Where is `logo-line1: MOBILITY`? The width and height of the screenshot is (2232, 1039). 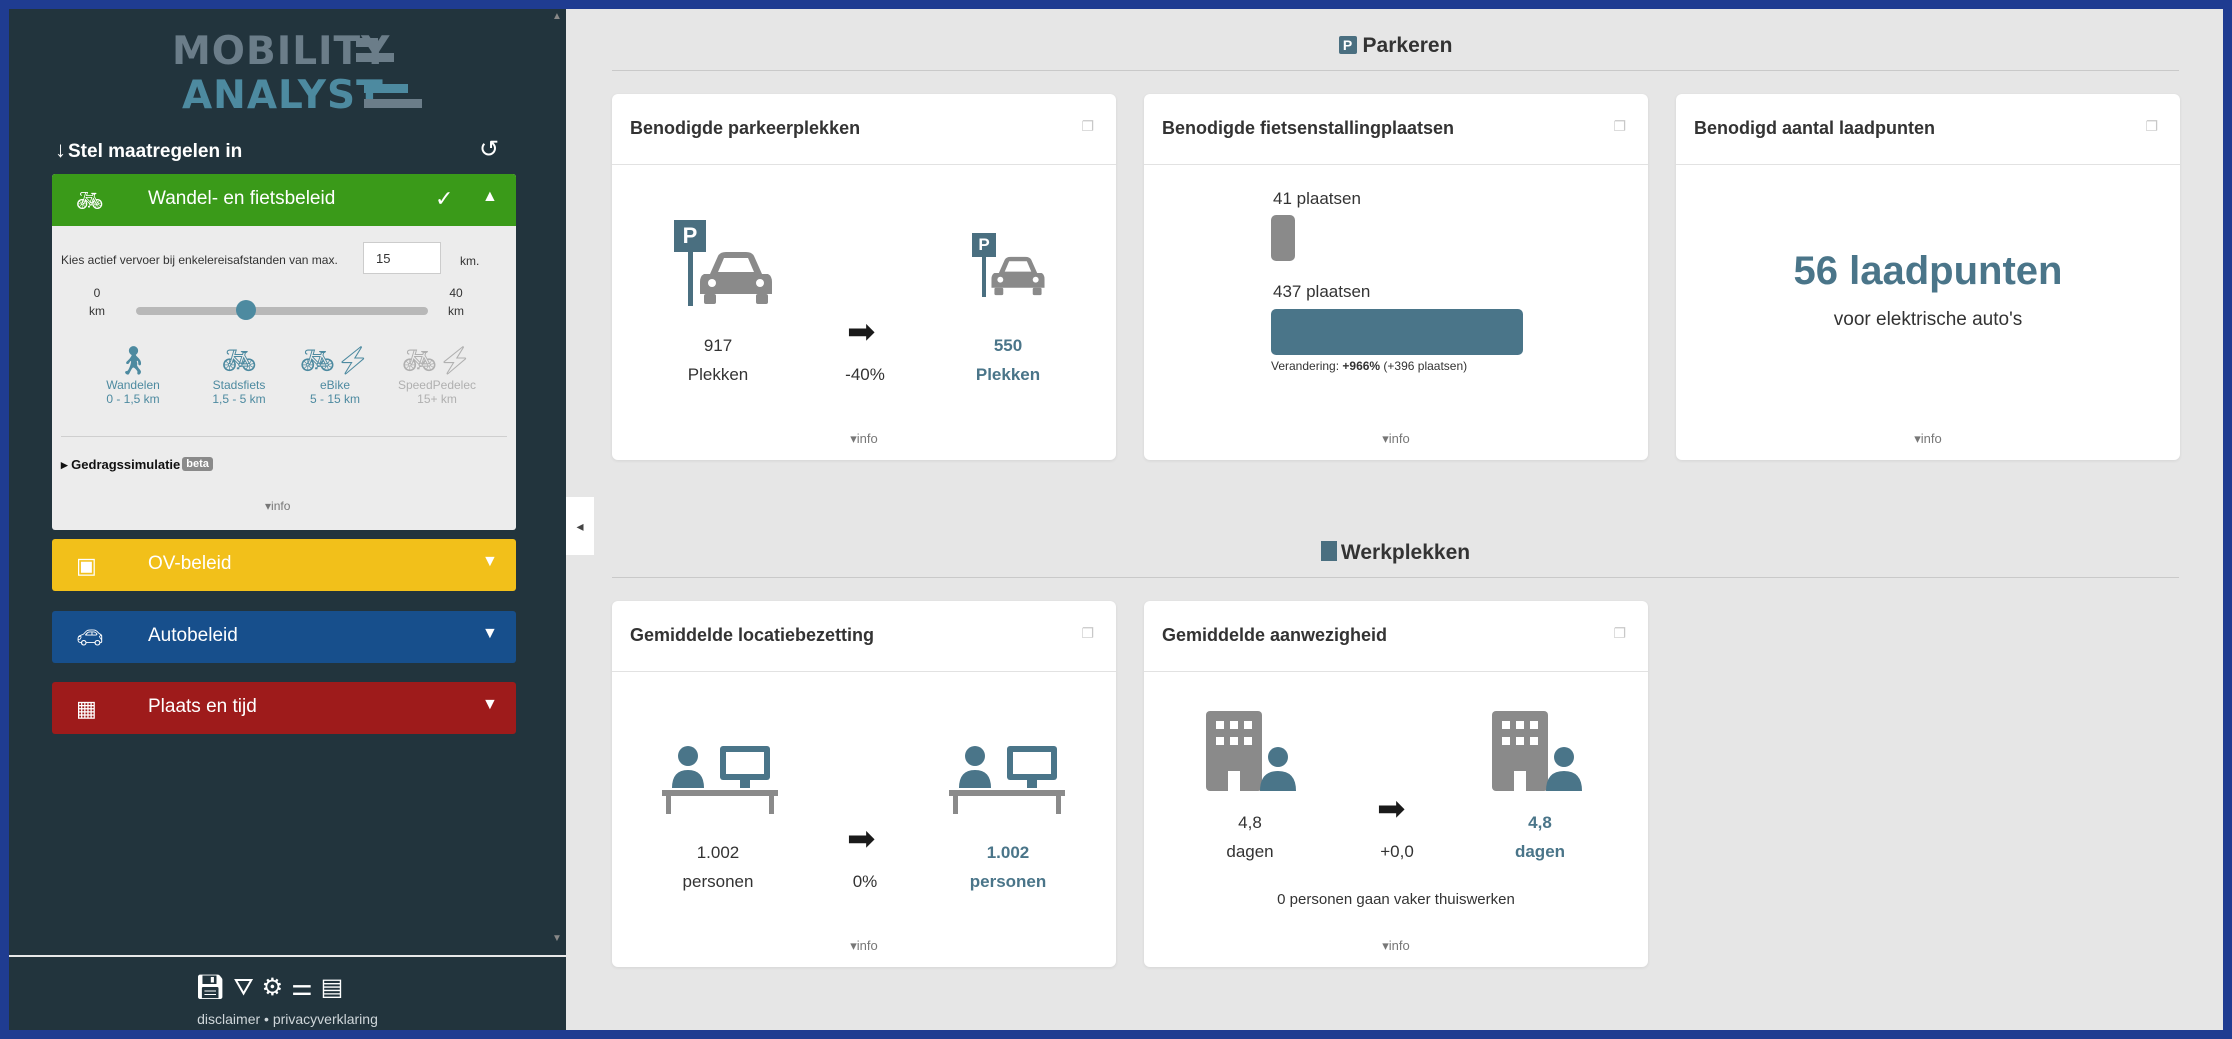
logo-line1: MOBILITY is located at coordinates (281, 51).